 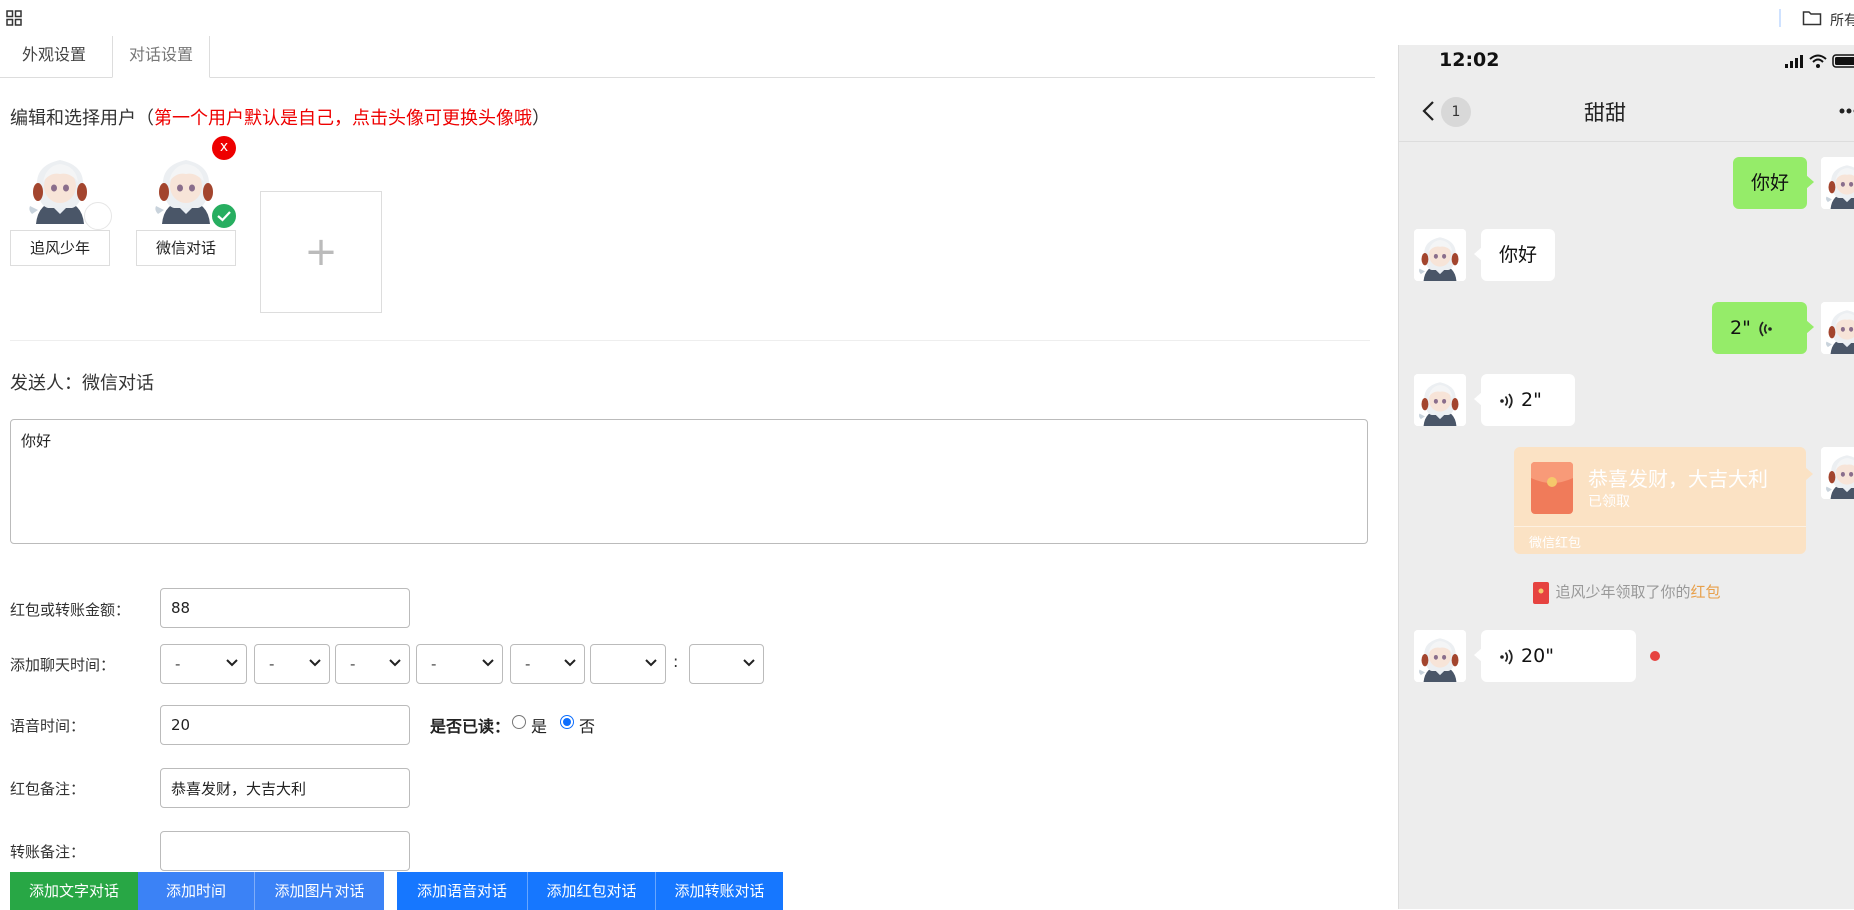 I want to click on chat-message-other-voice: 2", so click(x=1528, y=400).